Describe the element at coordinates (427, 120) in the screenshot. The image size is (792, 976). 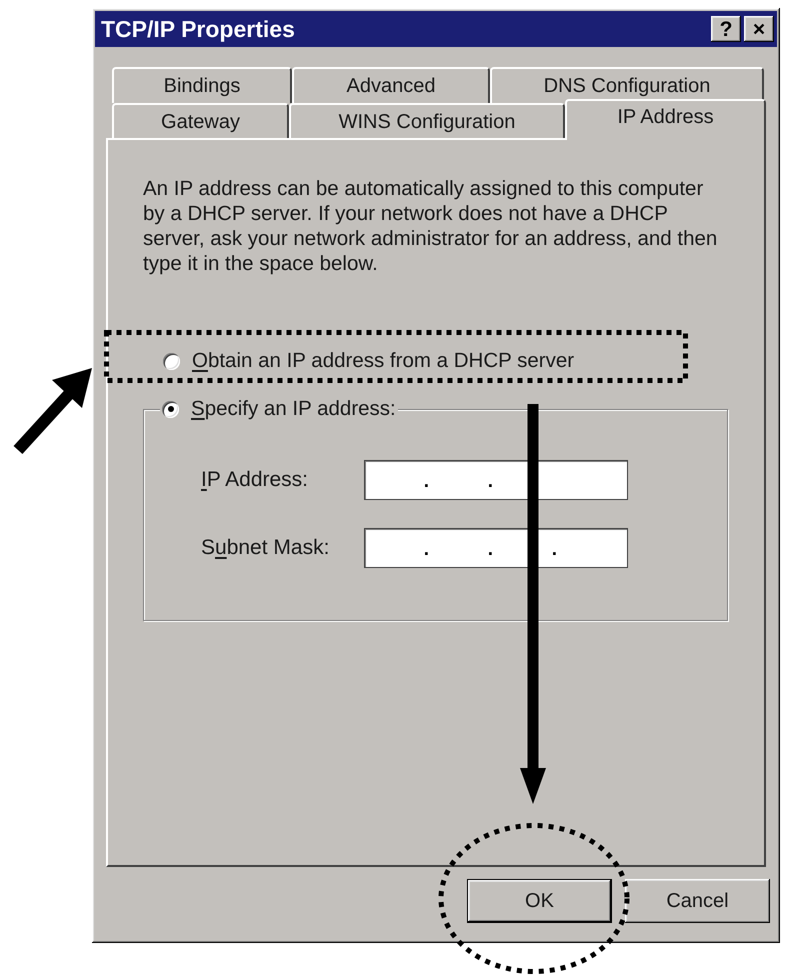
I see `tab: WINS Configuration` at that location.